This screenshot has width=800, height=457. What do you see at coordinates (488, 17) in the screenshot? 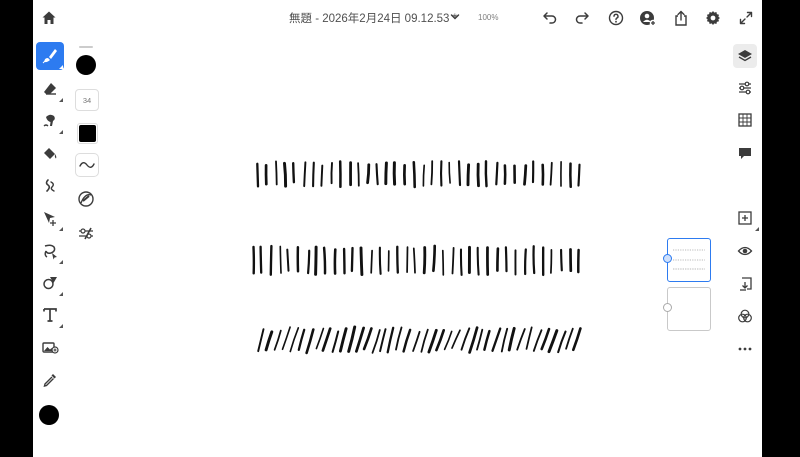
I see `zoom-level: 100%` at bounding box center [488, 17].